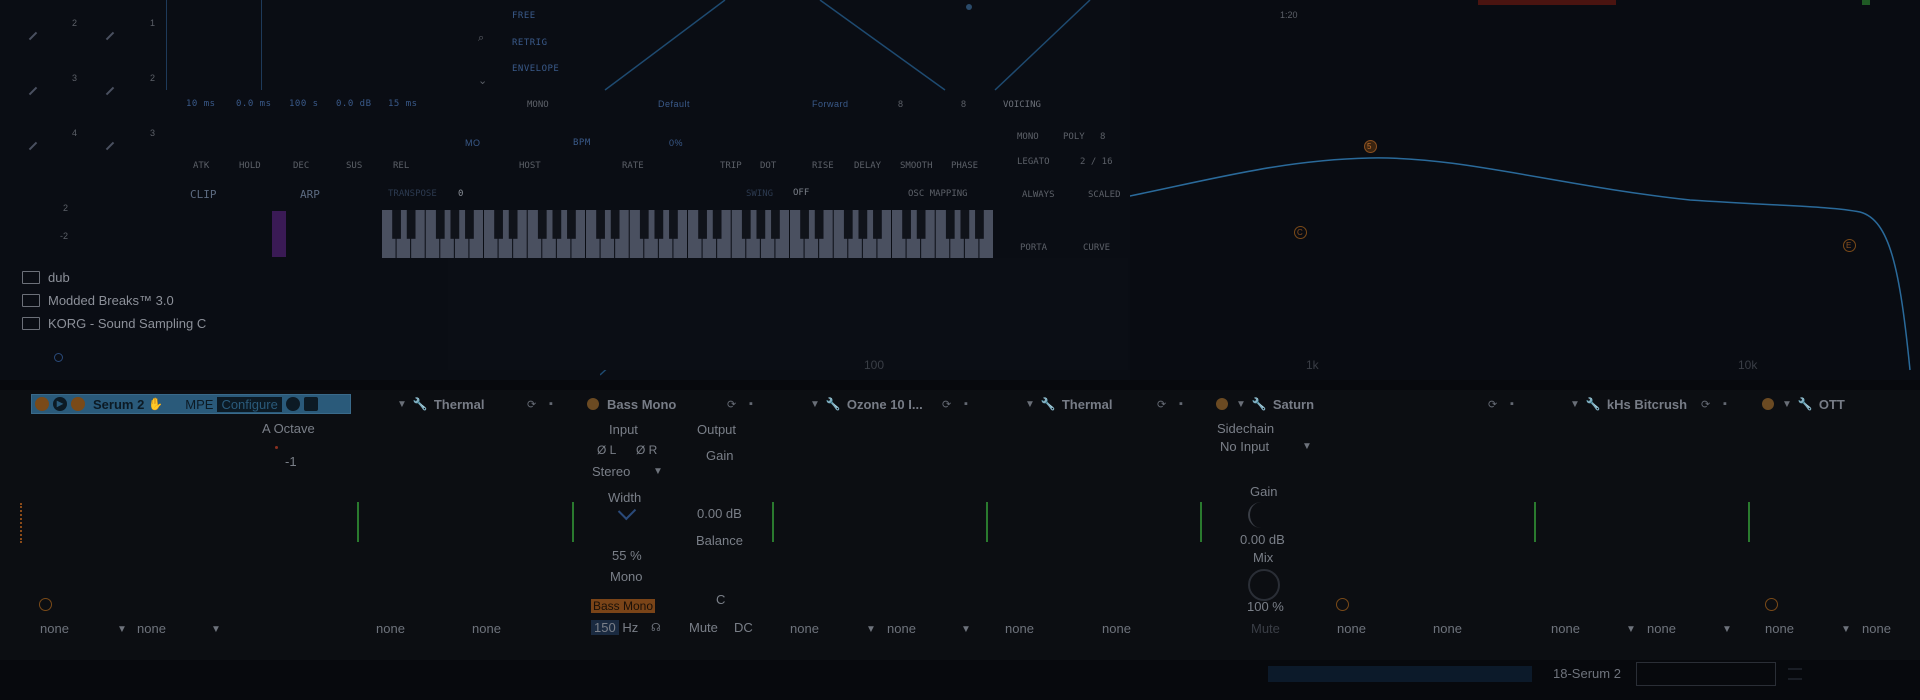  What do you see at coordinates (1038, 195) in the screenshot?
I see `voicing-always: ALWAYS` at bounding box center [1038, 195].